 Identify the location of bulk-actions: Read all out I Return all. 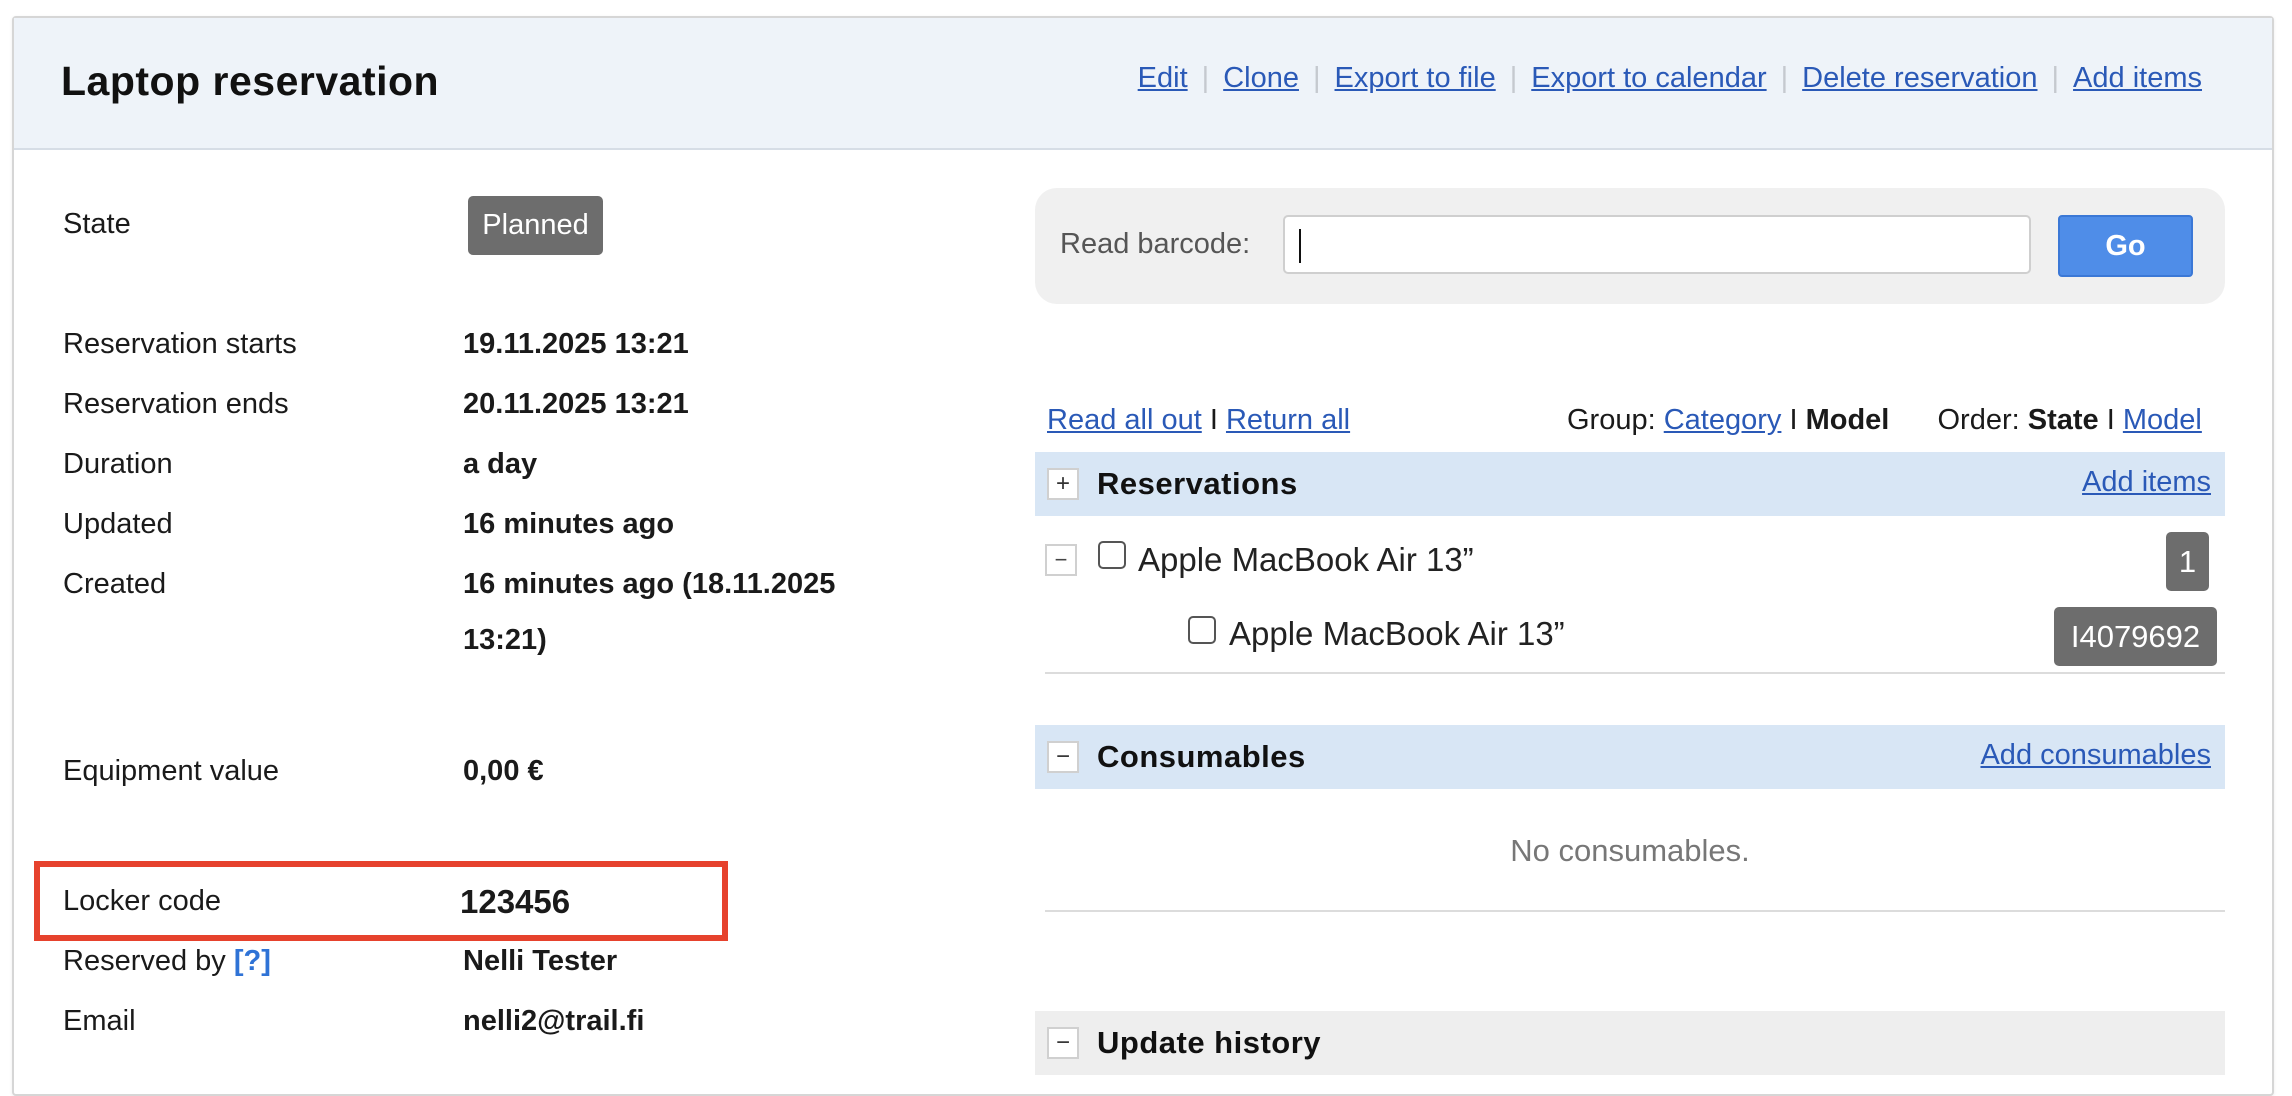
(1198, 420).